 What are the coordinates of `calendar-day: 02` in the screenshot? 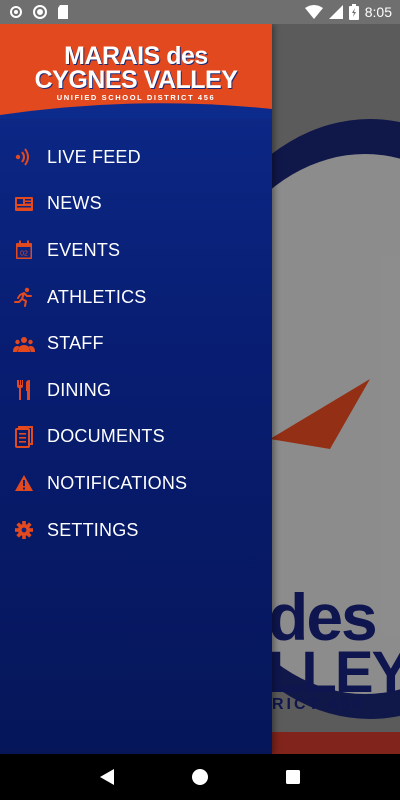 It's located at (24, 254).